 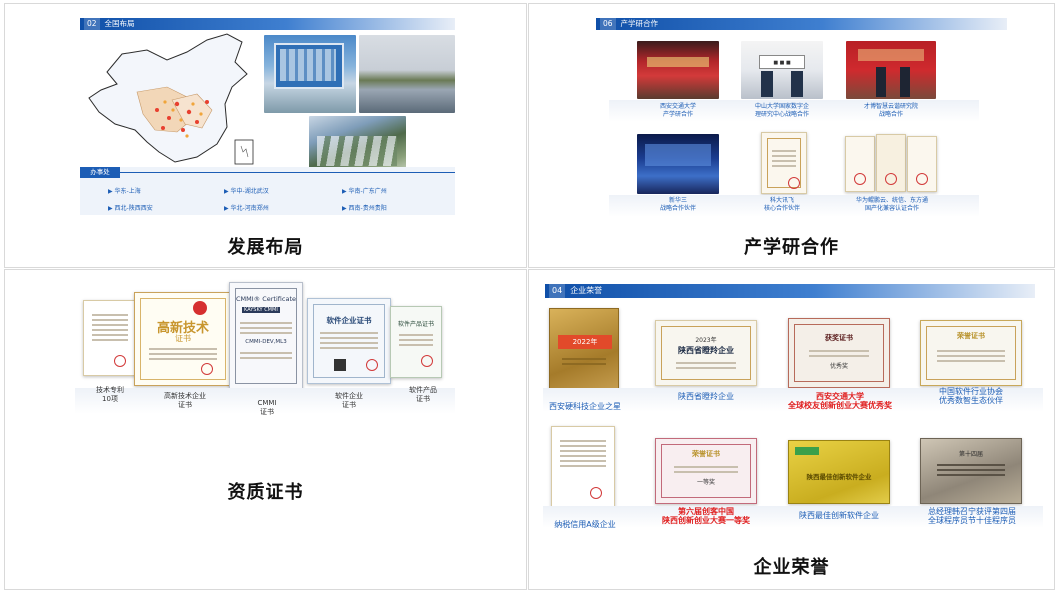 I want to click on section-bar-research: 06 产学研合作, so click(x=801, y=24).